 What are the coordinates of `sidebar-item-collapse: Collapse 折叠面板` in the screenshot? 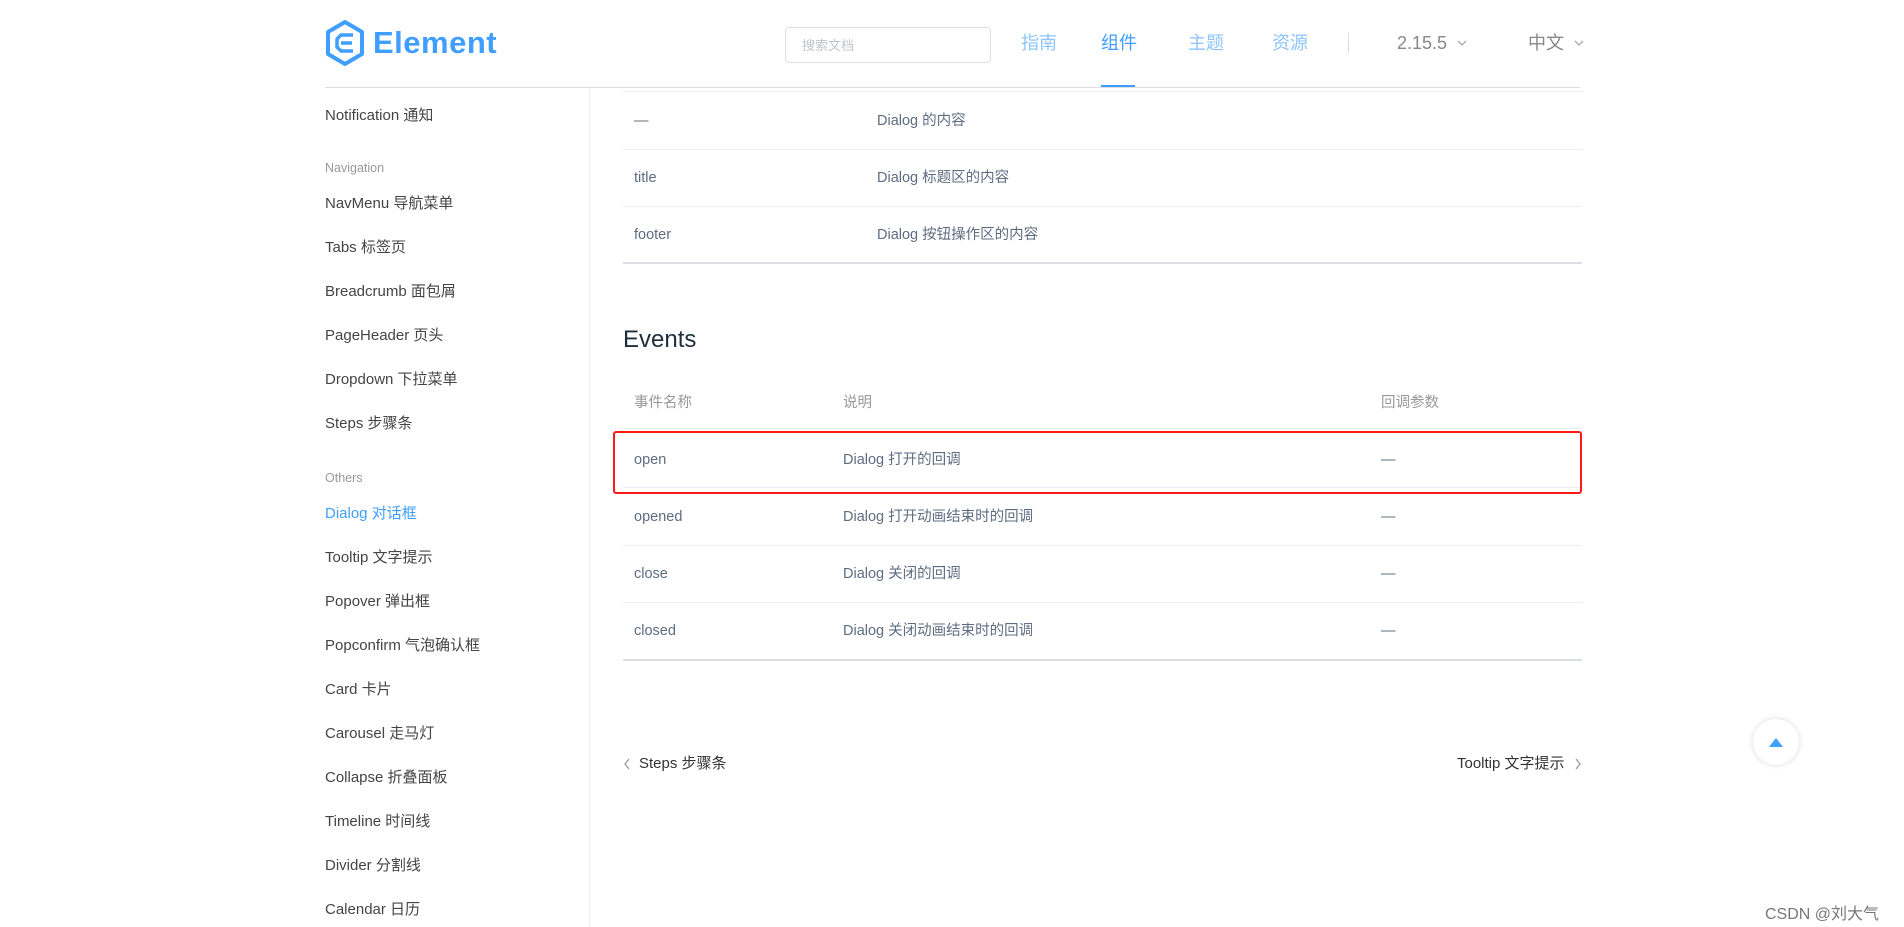 It's located at (386, 778).